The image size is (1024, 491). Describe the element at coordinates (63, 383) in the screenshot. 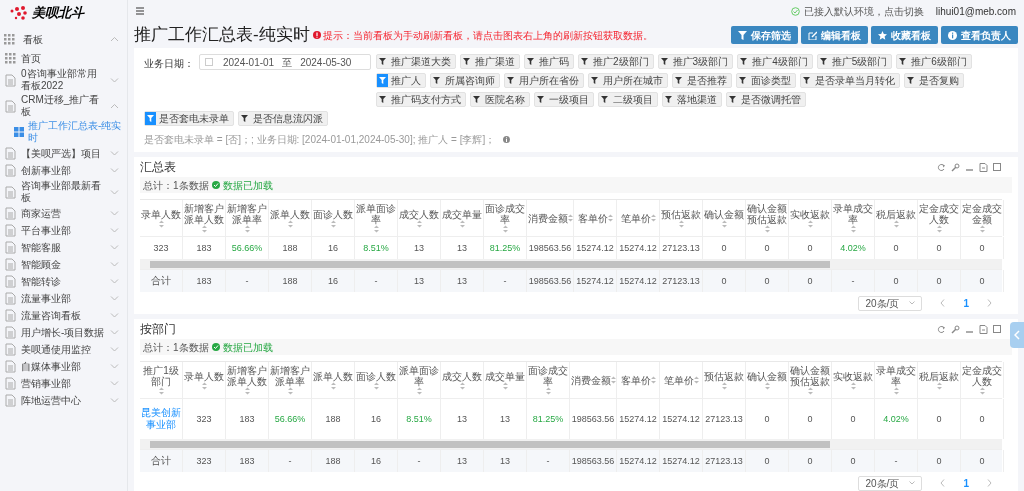

I see `sidebar-item: 营销事业部` at that location.